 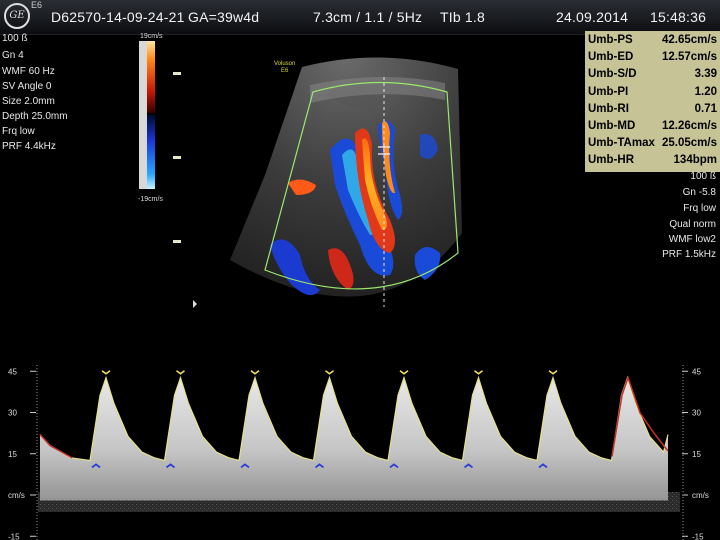 What do you see at coordinates (689, 57) in the screenshot?
I see `measurement-value: 12.57cm/s` at bounding box center [689, 57].